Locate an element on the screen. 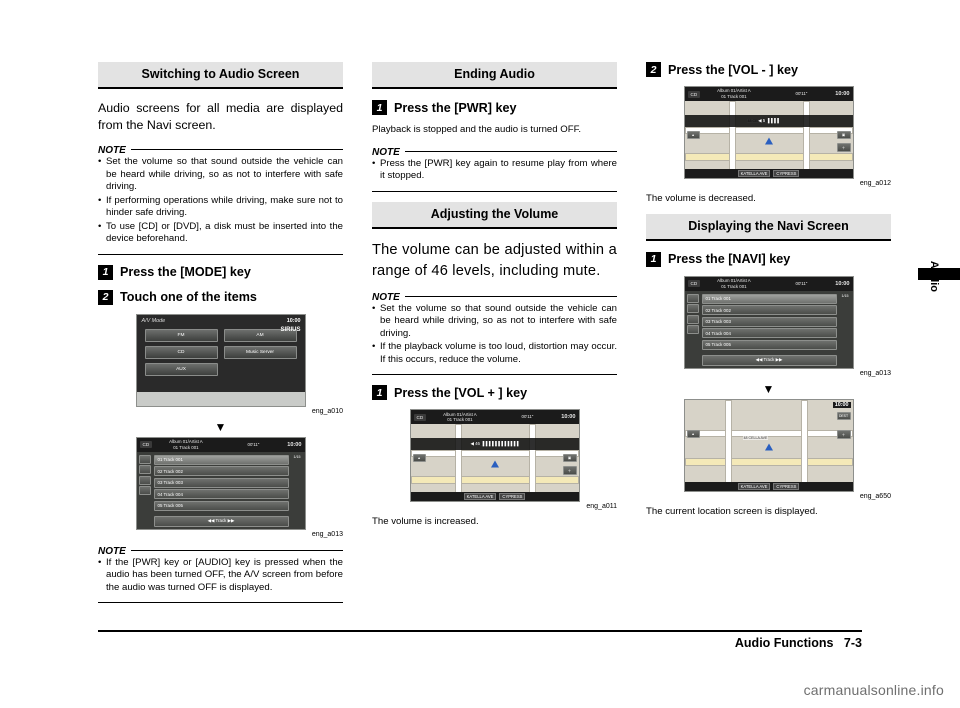  city-name: CYPRESS is located at coordinates (786, 173).